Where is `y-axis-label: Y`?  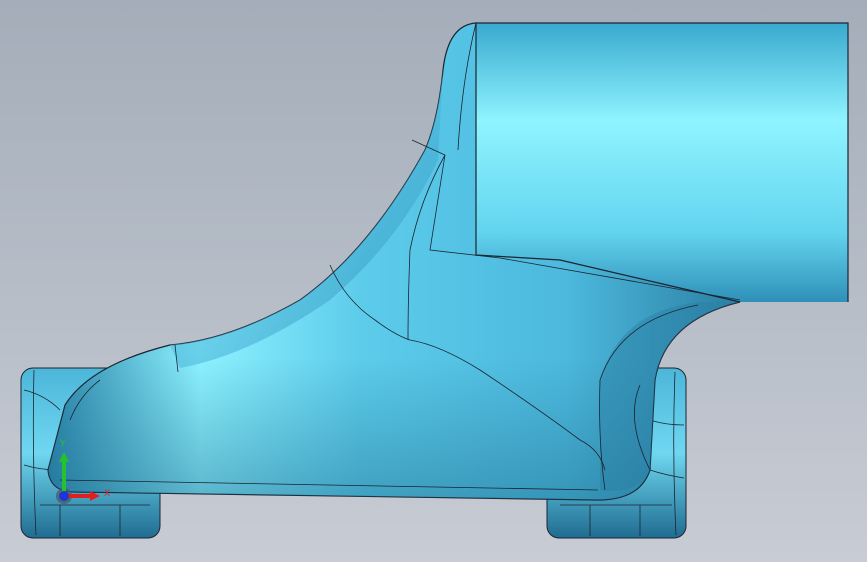 y-axis-label: Y is located at coordinates (63, 444).